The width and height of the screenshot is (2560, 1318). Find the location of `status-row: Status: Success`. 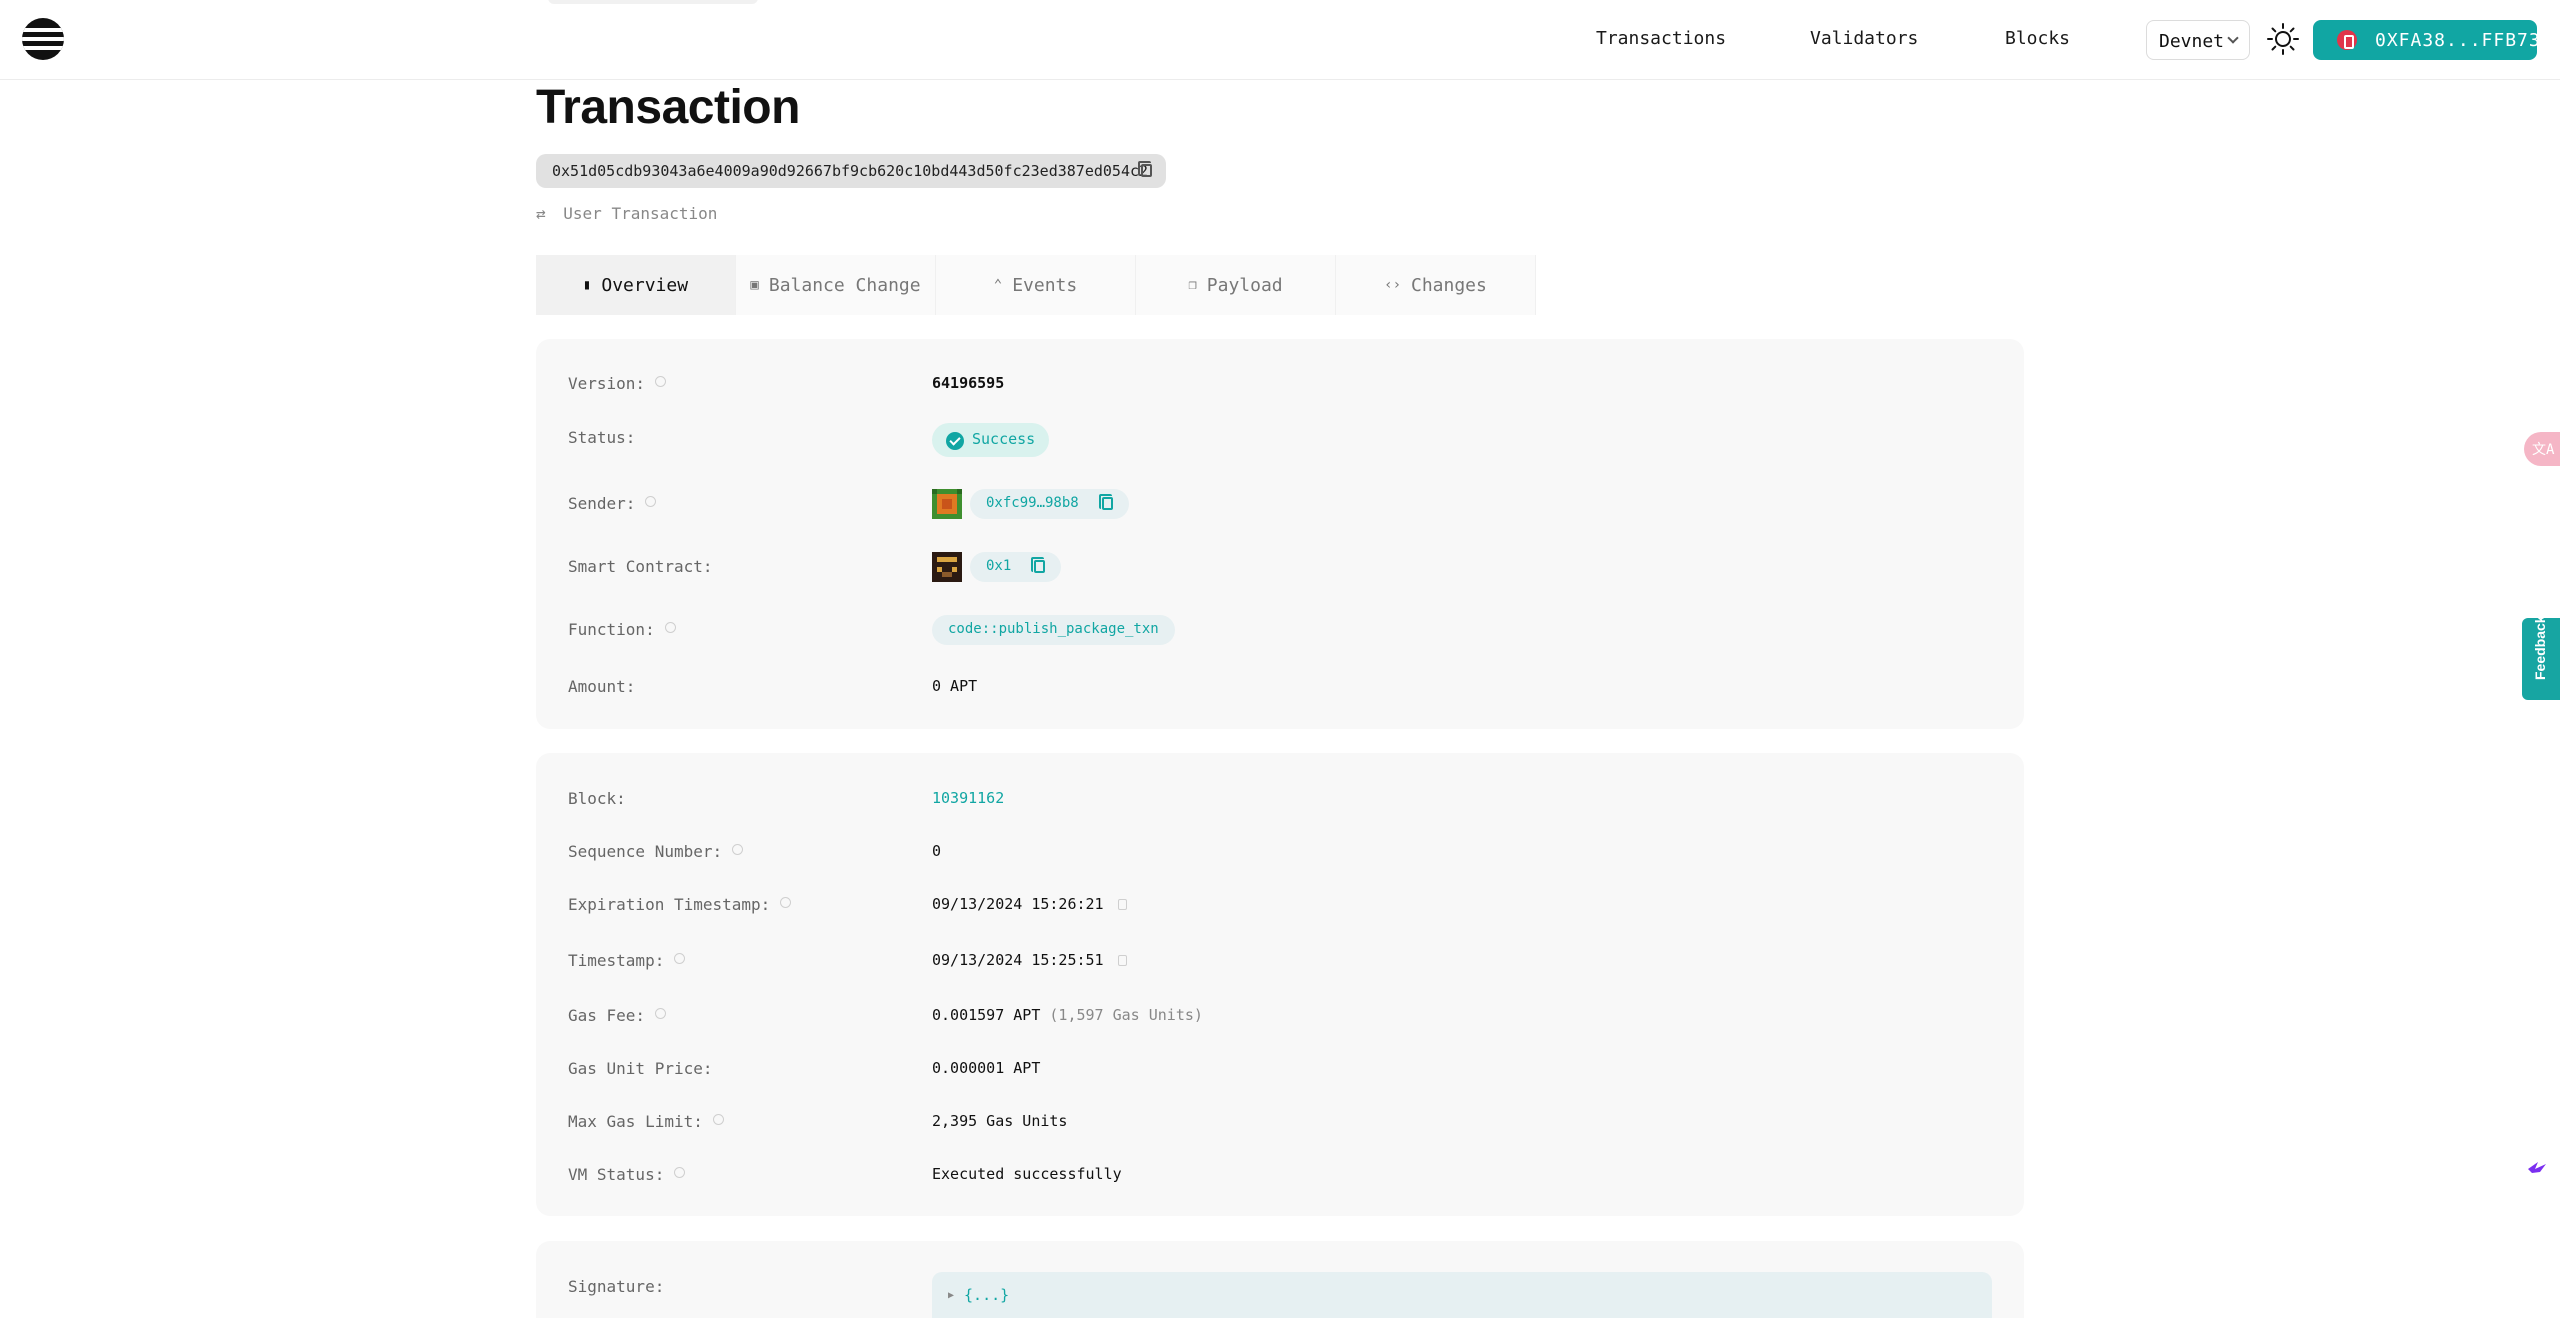

status-row: Status: Success is located at coordinates (1280, 440).